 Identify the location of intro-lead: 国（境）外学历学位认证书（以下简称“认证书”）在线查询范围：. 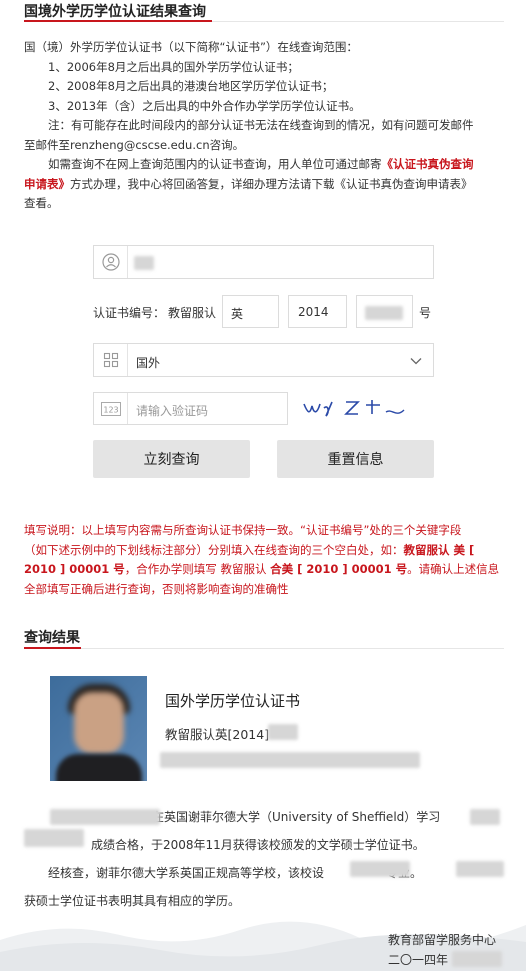
(191, 47).